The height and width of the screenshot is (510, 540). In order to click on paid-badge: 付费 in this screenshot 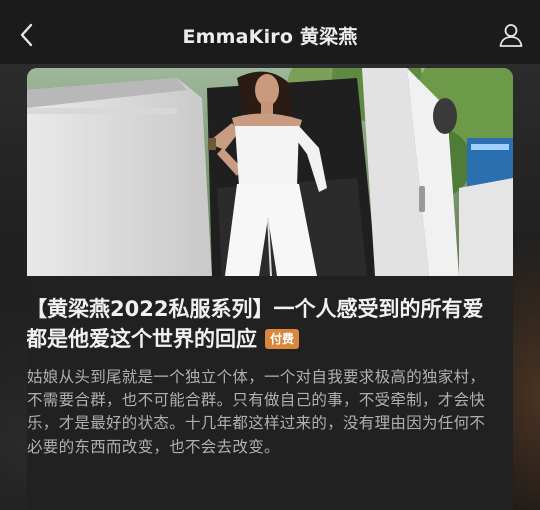, I will do `click(282, 339)`.